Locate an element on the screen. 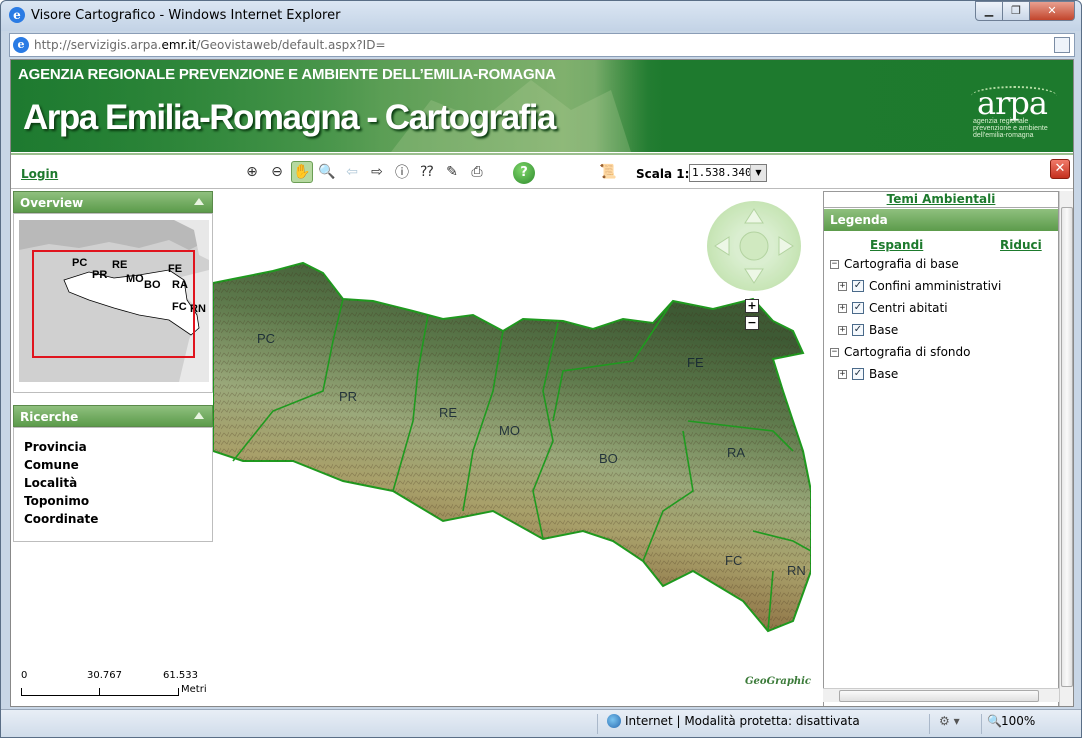 This screenshot has width=1082, height=738. collapse-all-link: Riduci is located at coordinates (1021, 245).